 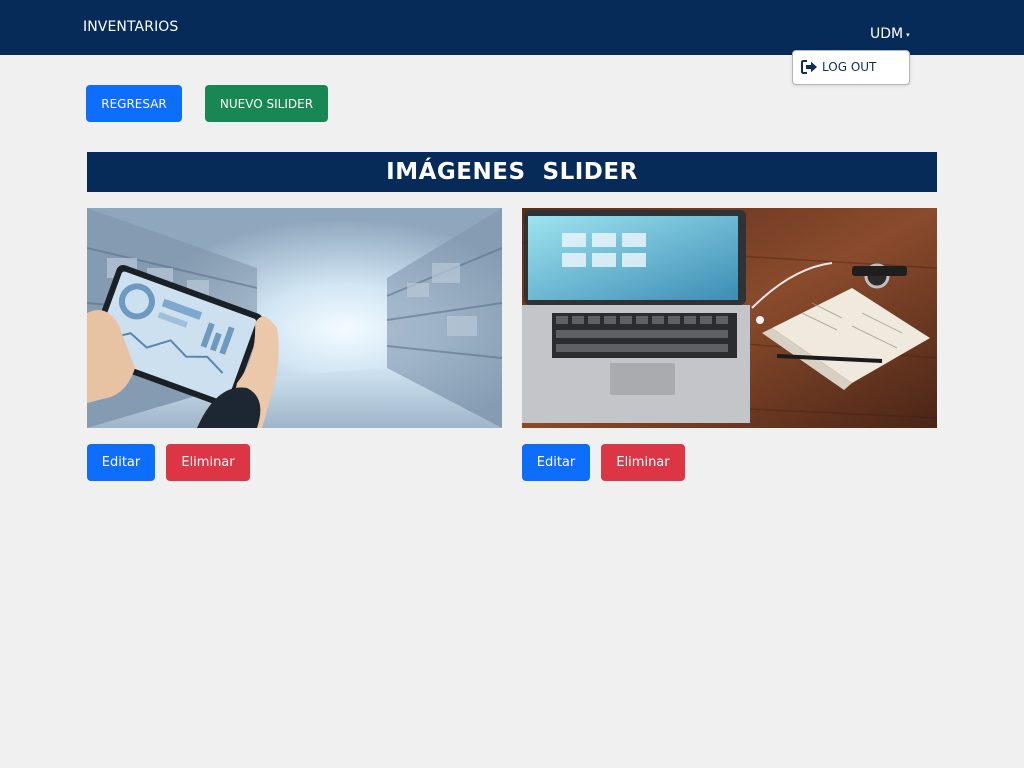 What do you see at coordinates (512, 27) in the screenshot?
I see `top-navbar: INVENTARIOS UDM ▾` at bounding box center [512, 27].